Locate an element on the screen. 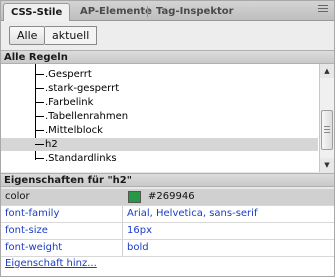 The image size is (335, 277). panel-tab-bar: CSS-Stile AP-Elemente Tag-Inspektor is located at coordinates (167, 11).